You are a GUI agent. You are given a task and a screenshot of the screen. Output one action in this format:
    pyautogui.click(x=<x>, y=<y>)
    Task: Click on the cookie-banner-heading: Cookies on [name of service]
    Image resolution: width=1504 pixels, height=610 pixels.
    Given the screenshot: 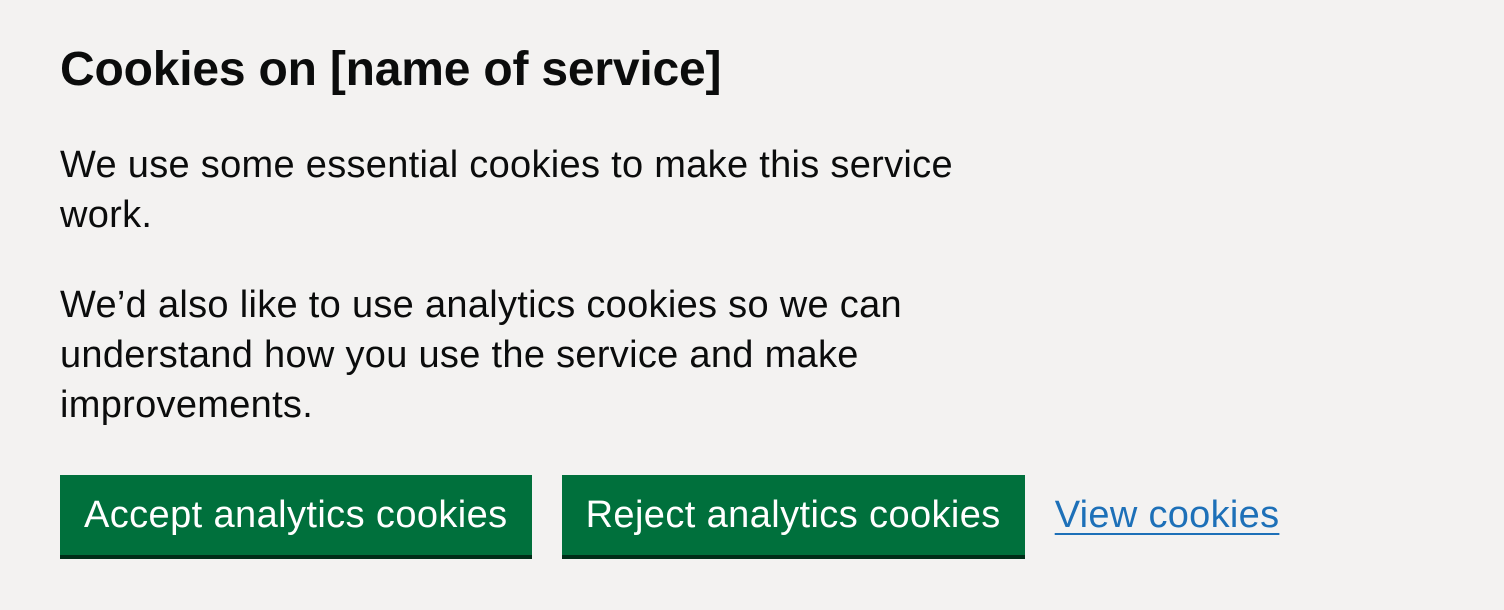 What is the action you would take?
    pyautogui.click(x=391, y=69)
    